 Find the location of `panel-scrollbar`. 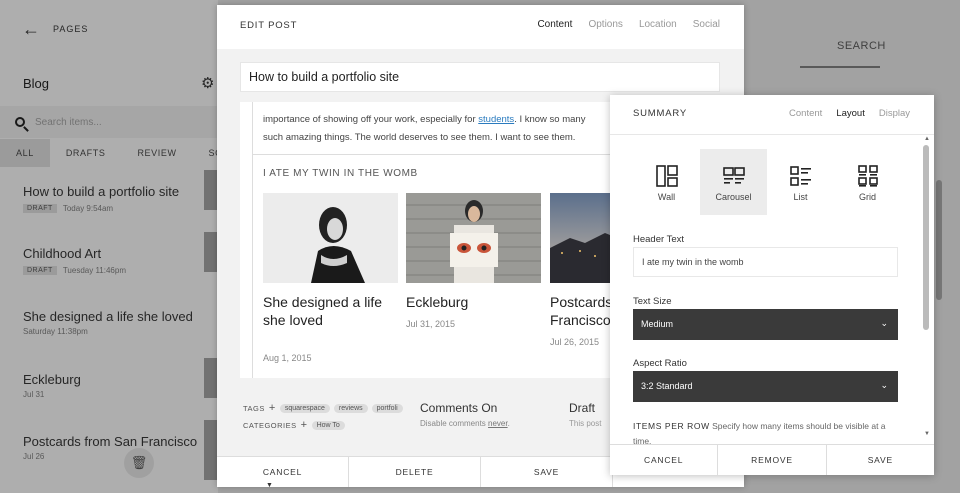

panel-scrollbar is located at coordinates (926, 237).